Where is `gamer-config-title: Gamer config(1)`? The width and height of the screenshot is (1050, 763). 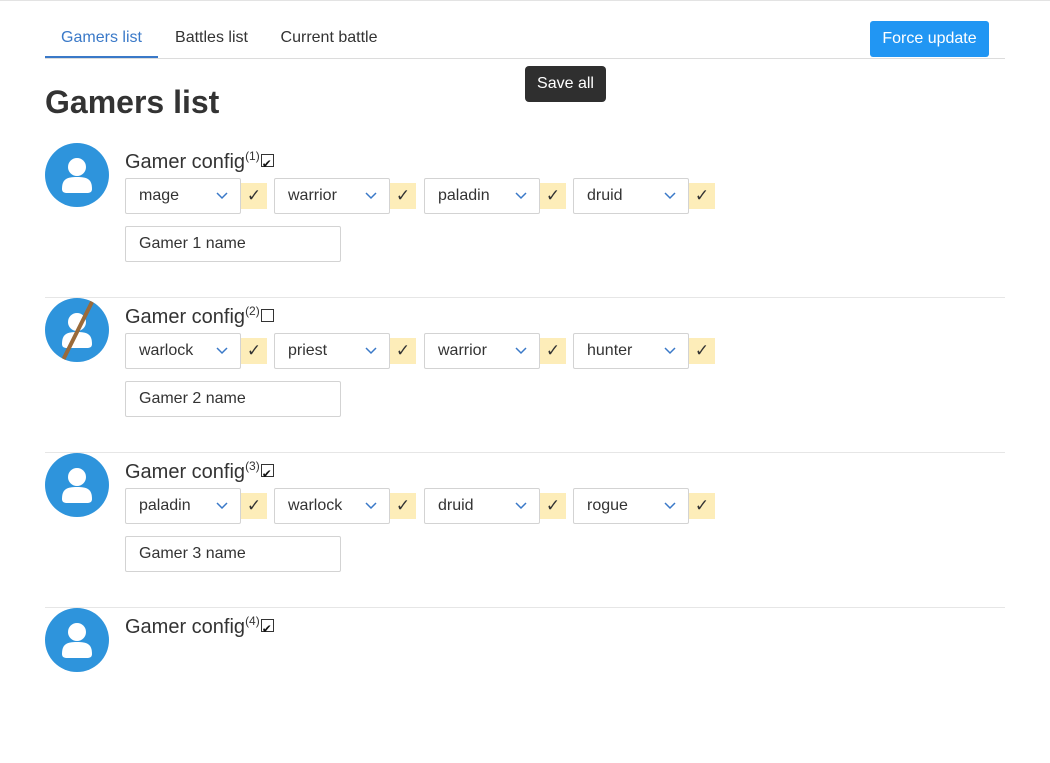 gamer-config-title: Gamer config(1) is located at coordinates (199, 160).